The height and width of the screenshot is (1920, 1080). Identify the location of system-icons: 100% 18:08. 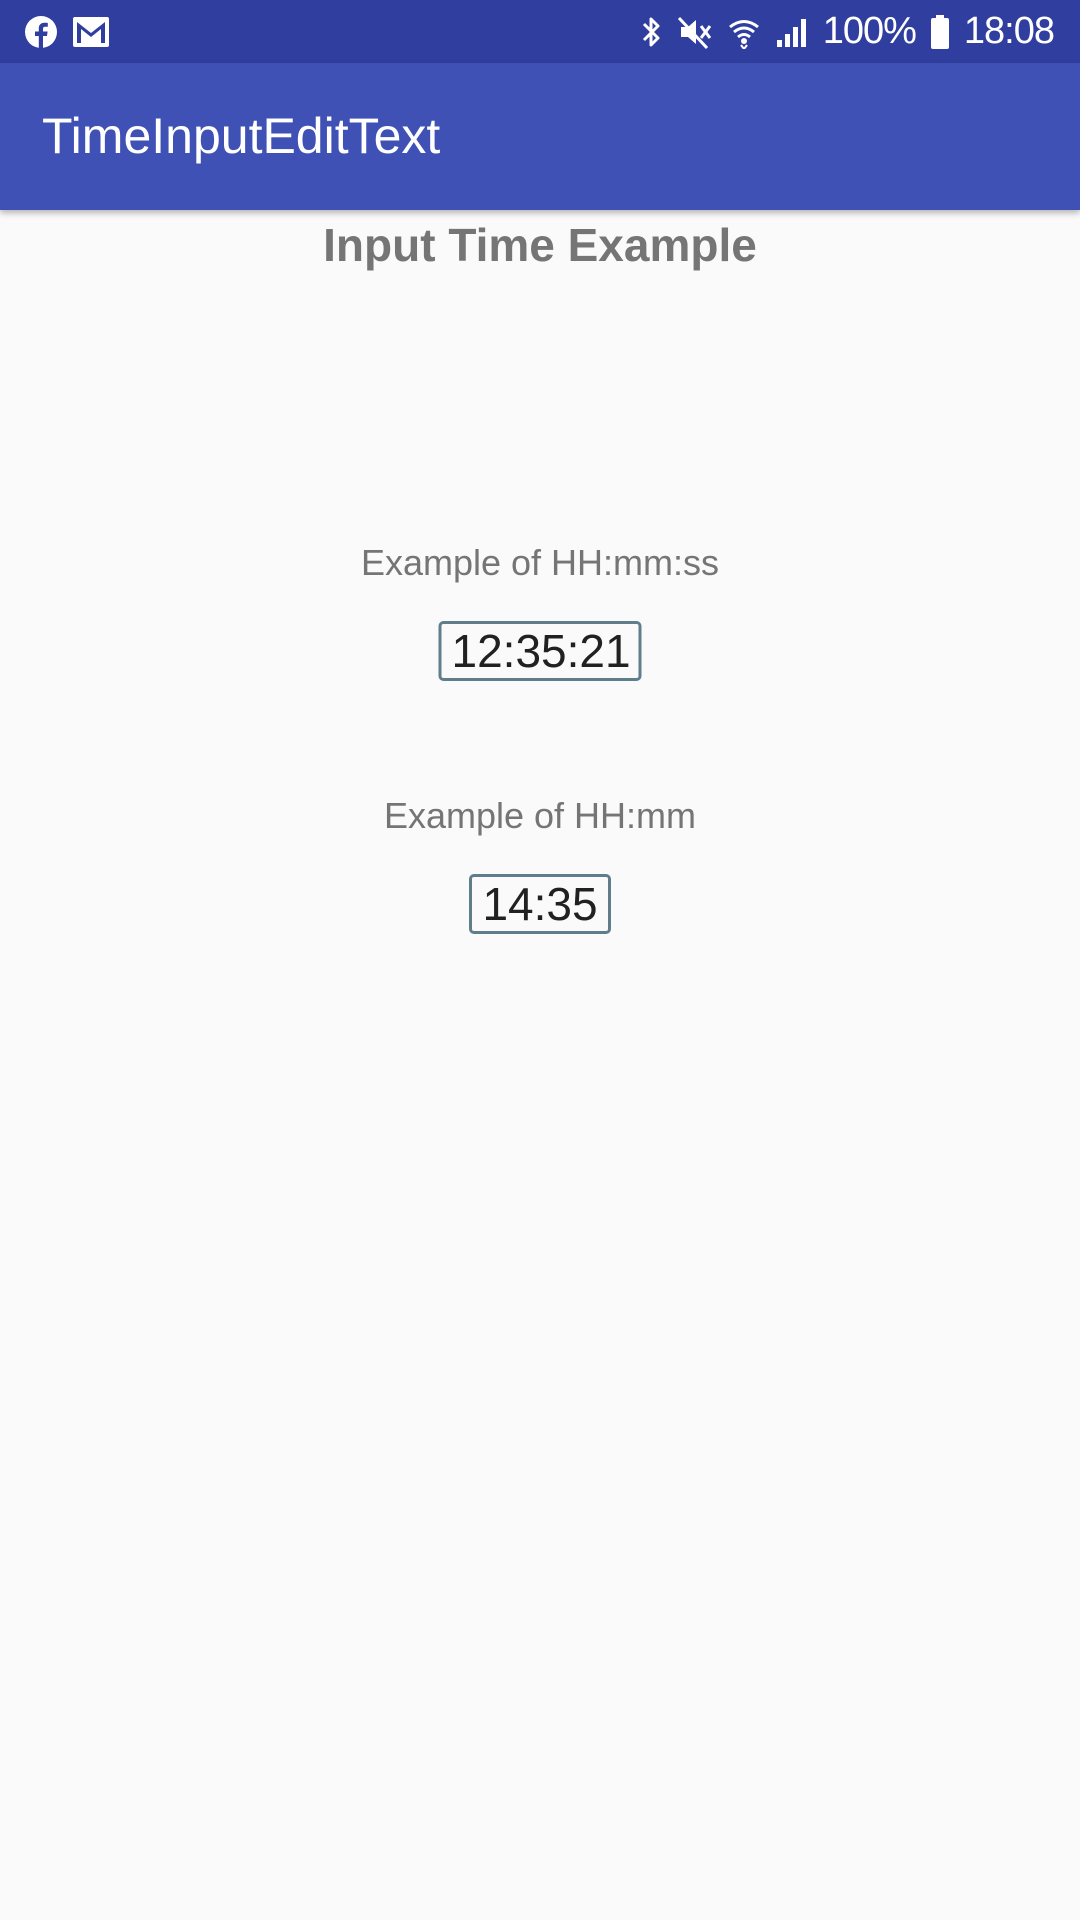
(841, 31).